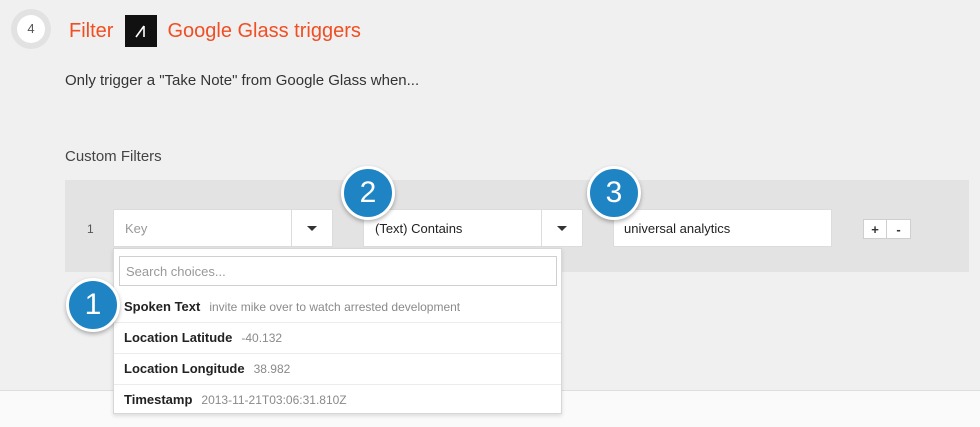 The image size is (980, 427). I want to click on filter-row-index: 1, so click(90, 229).